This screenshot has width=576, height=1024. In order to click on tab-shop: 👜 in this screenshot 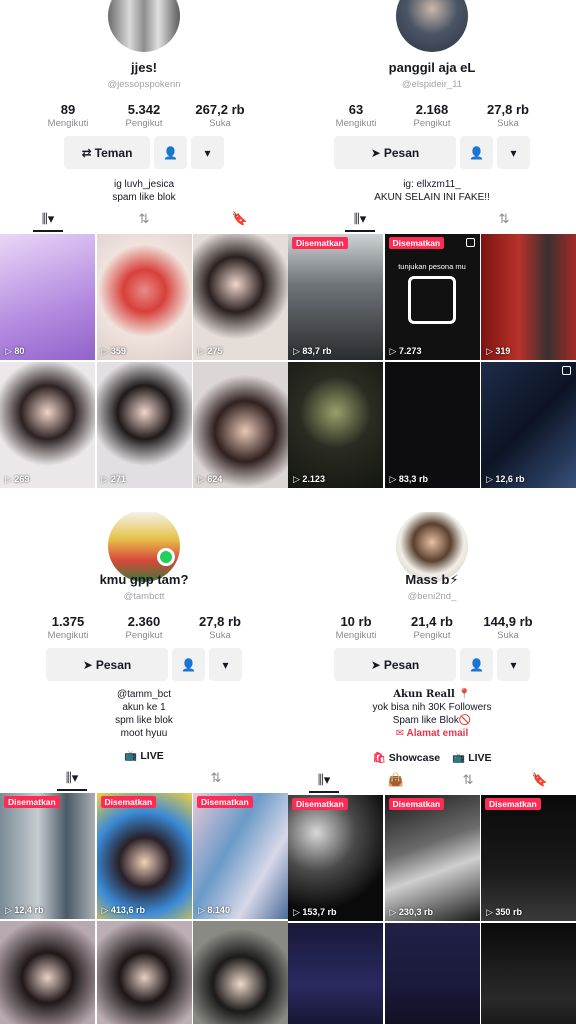, I will do `click(396, 780)`.